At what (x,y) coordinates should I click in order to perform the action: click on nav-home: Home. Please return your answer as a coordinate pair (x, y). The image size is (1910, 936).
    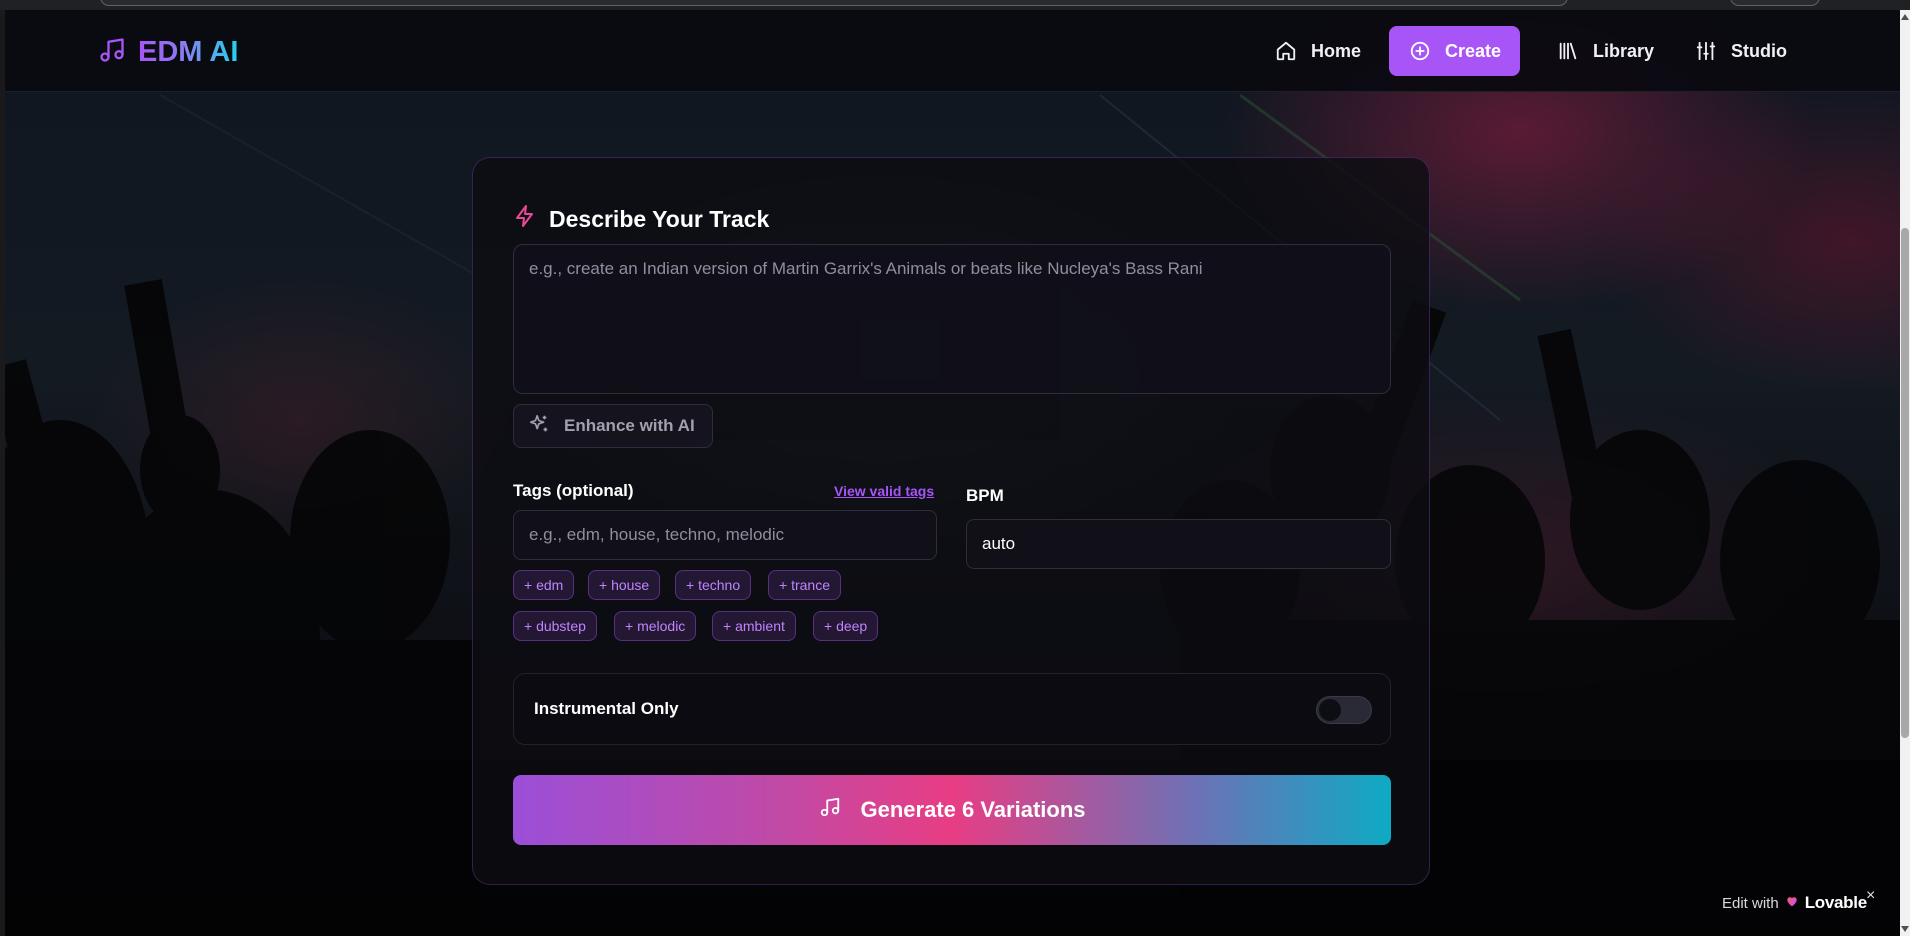
    Looking at the image, I should click on (1318, 51).